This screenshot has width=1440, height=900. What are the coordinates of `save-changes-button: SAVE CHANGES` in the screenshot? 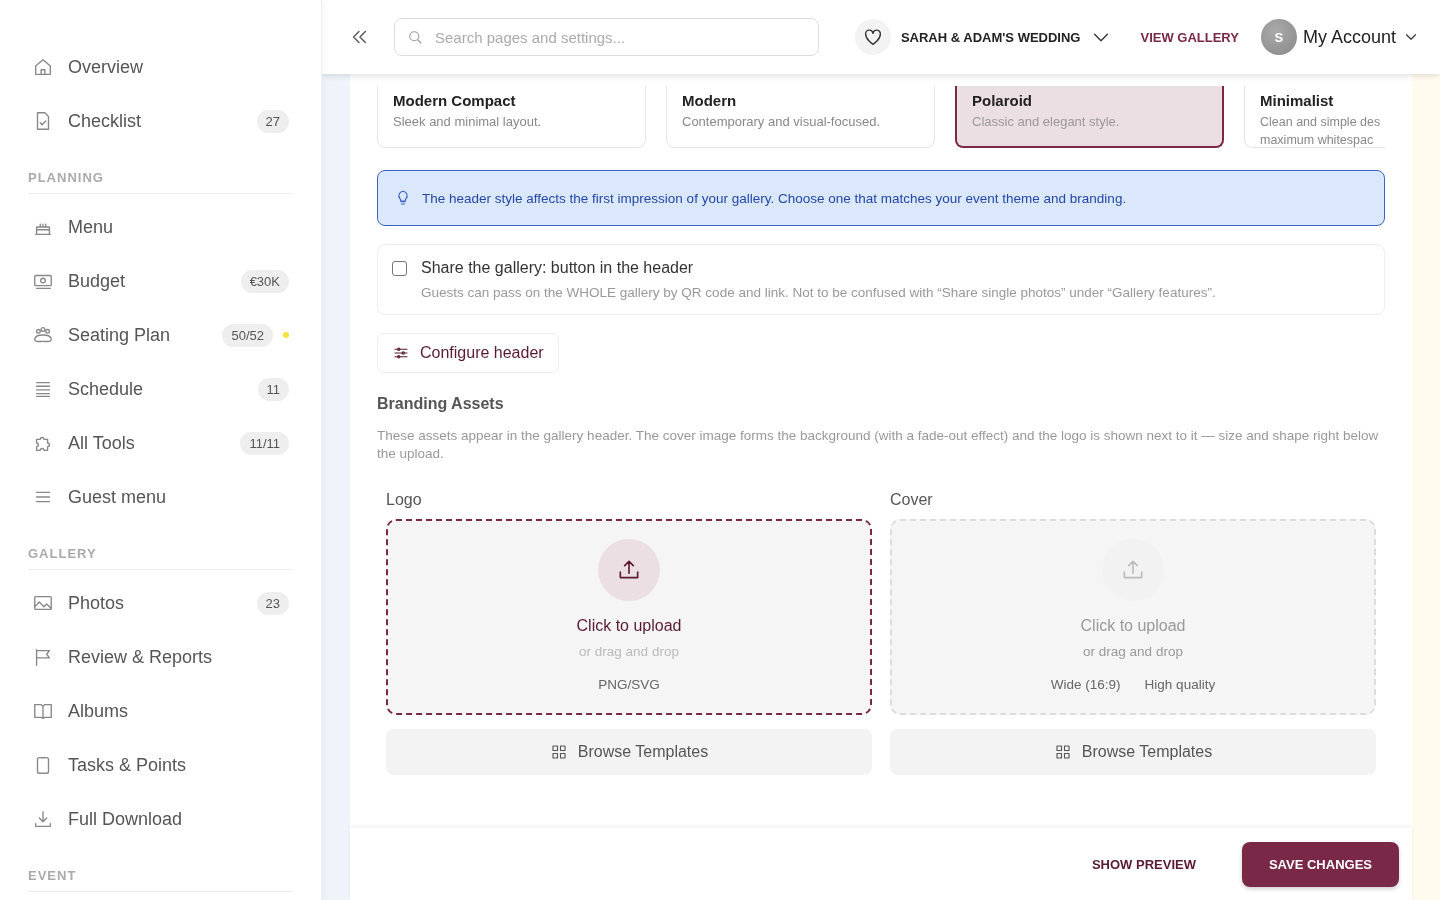 It's located at (1320, 864).